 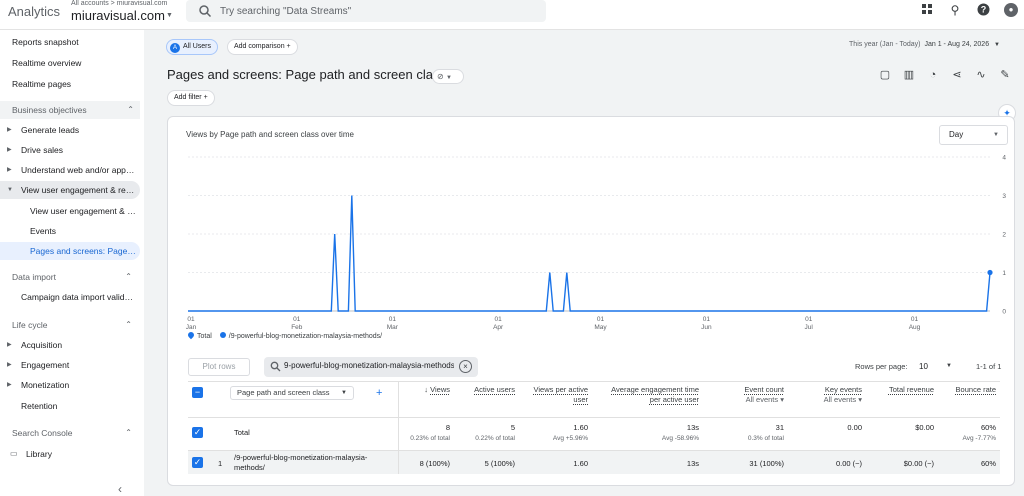 What do you see at coordinates (222, 335) in the screenshot?
I see `series-dot-icon` at bounding box center [222, 335].